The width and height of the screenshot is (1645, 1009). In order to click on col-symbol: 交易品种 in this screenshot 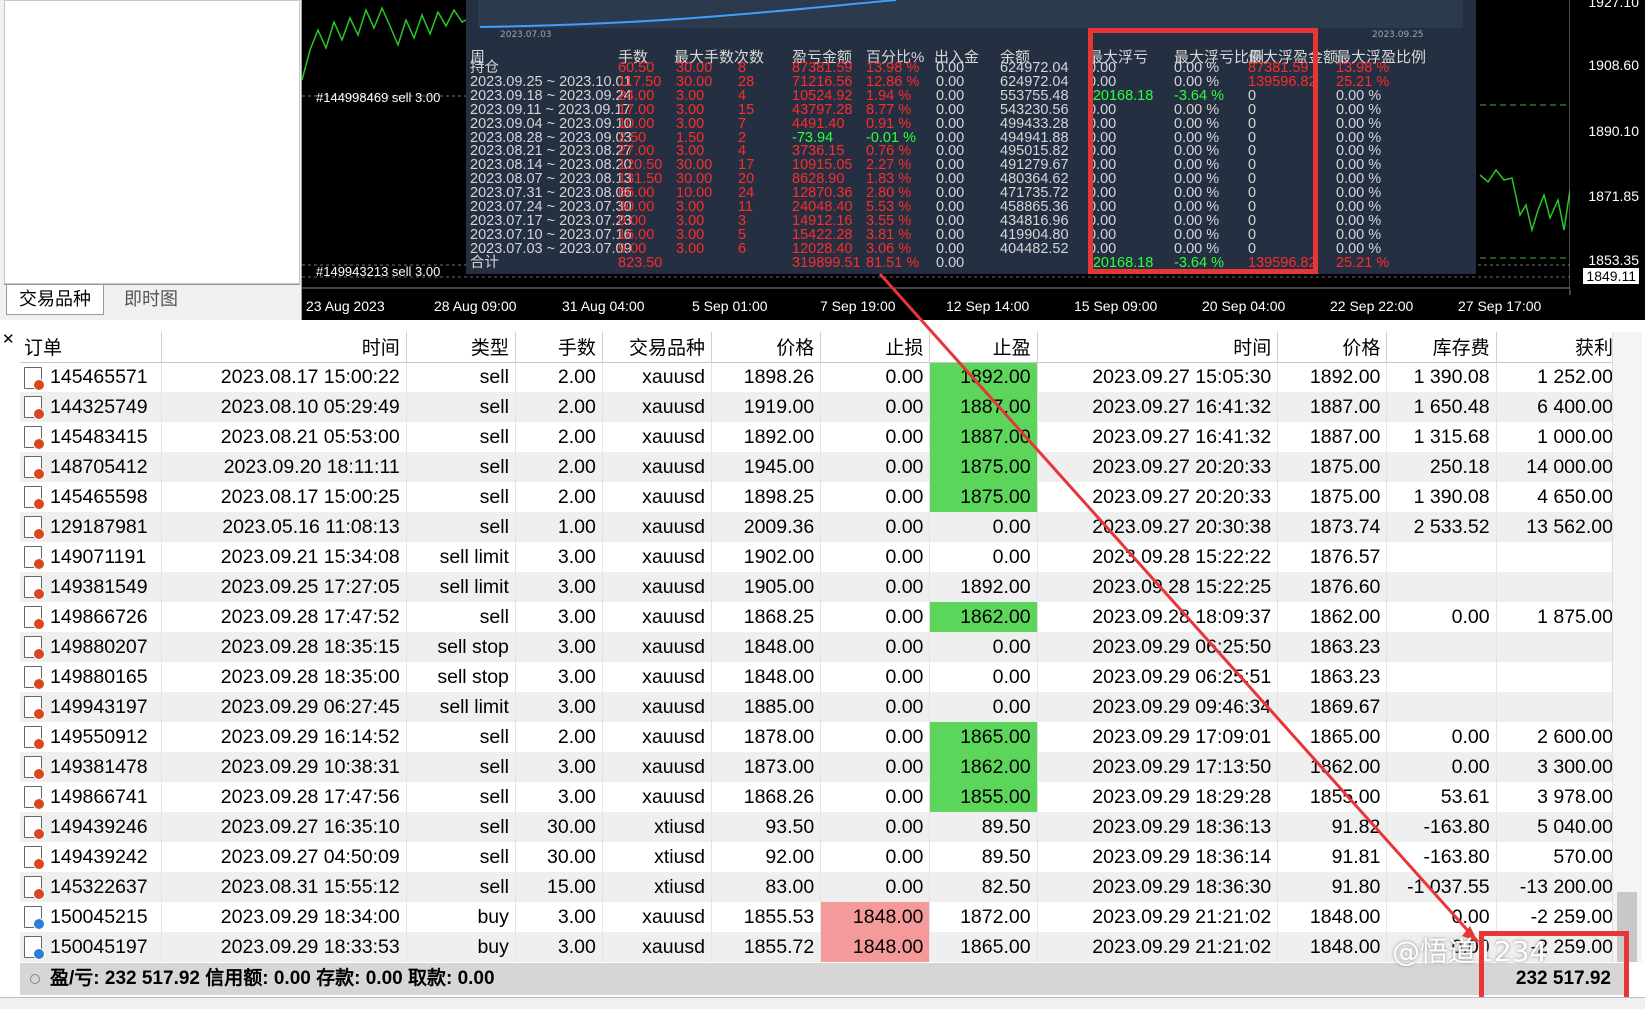, I will do `click(657, 347)`.